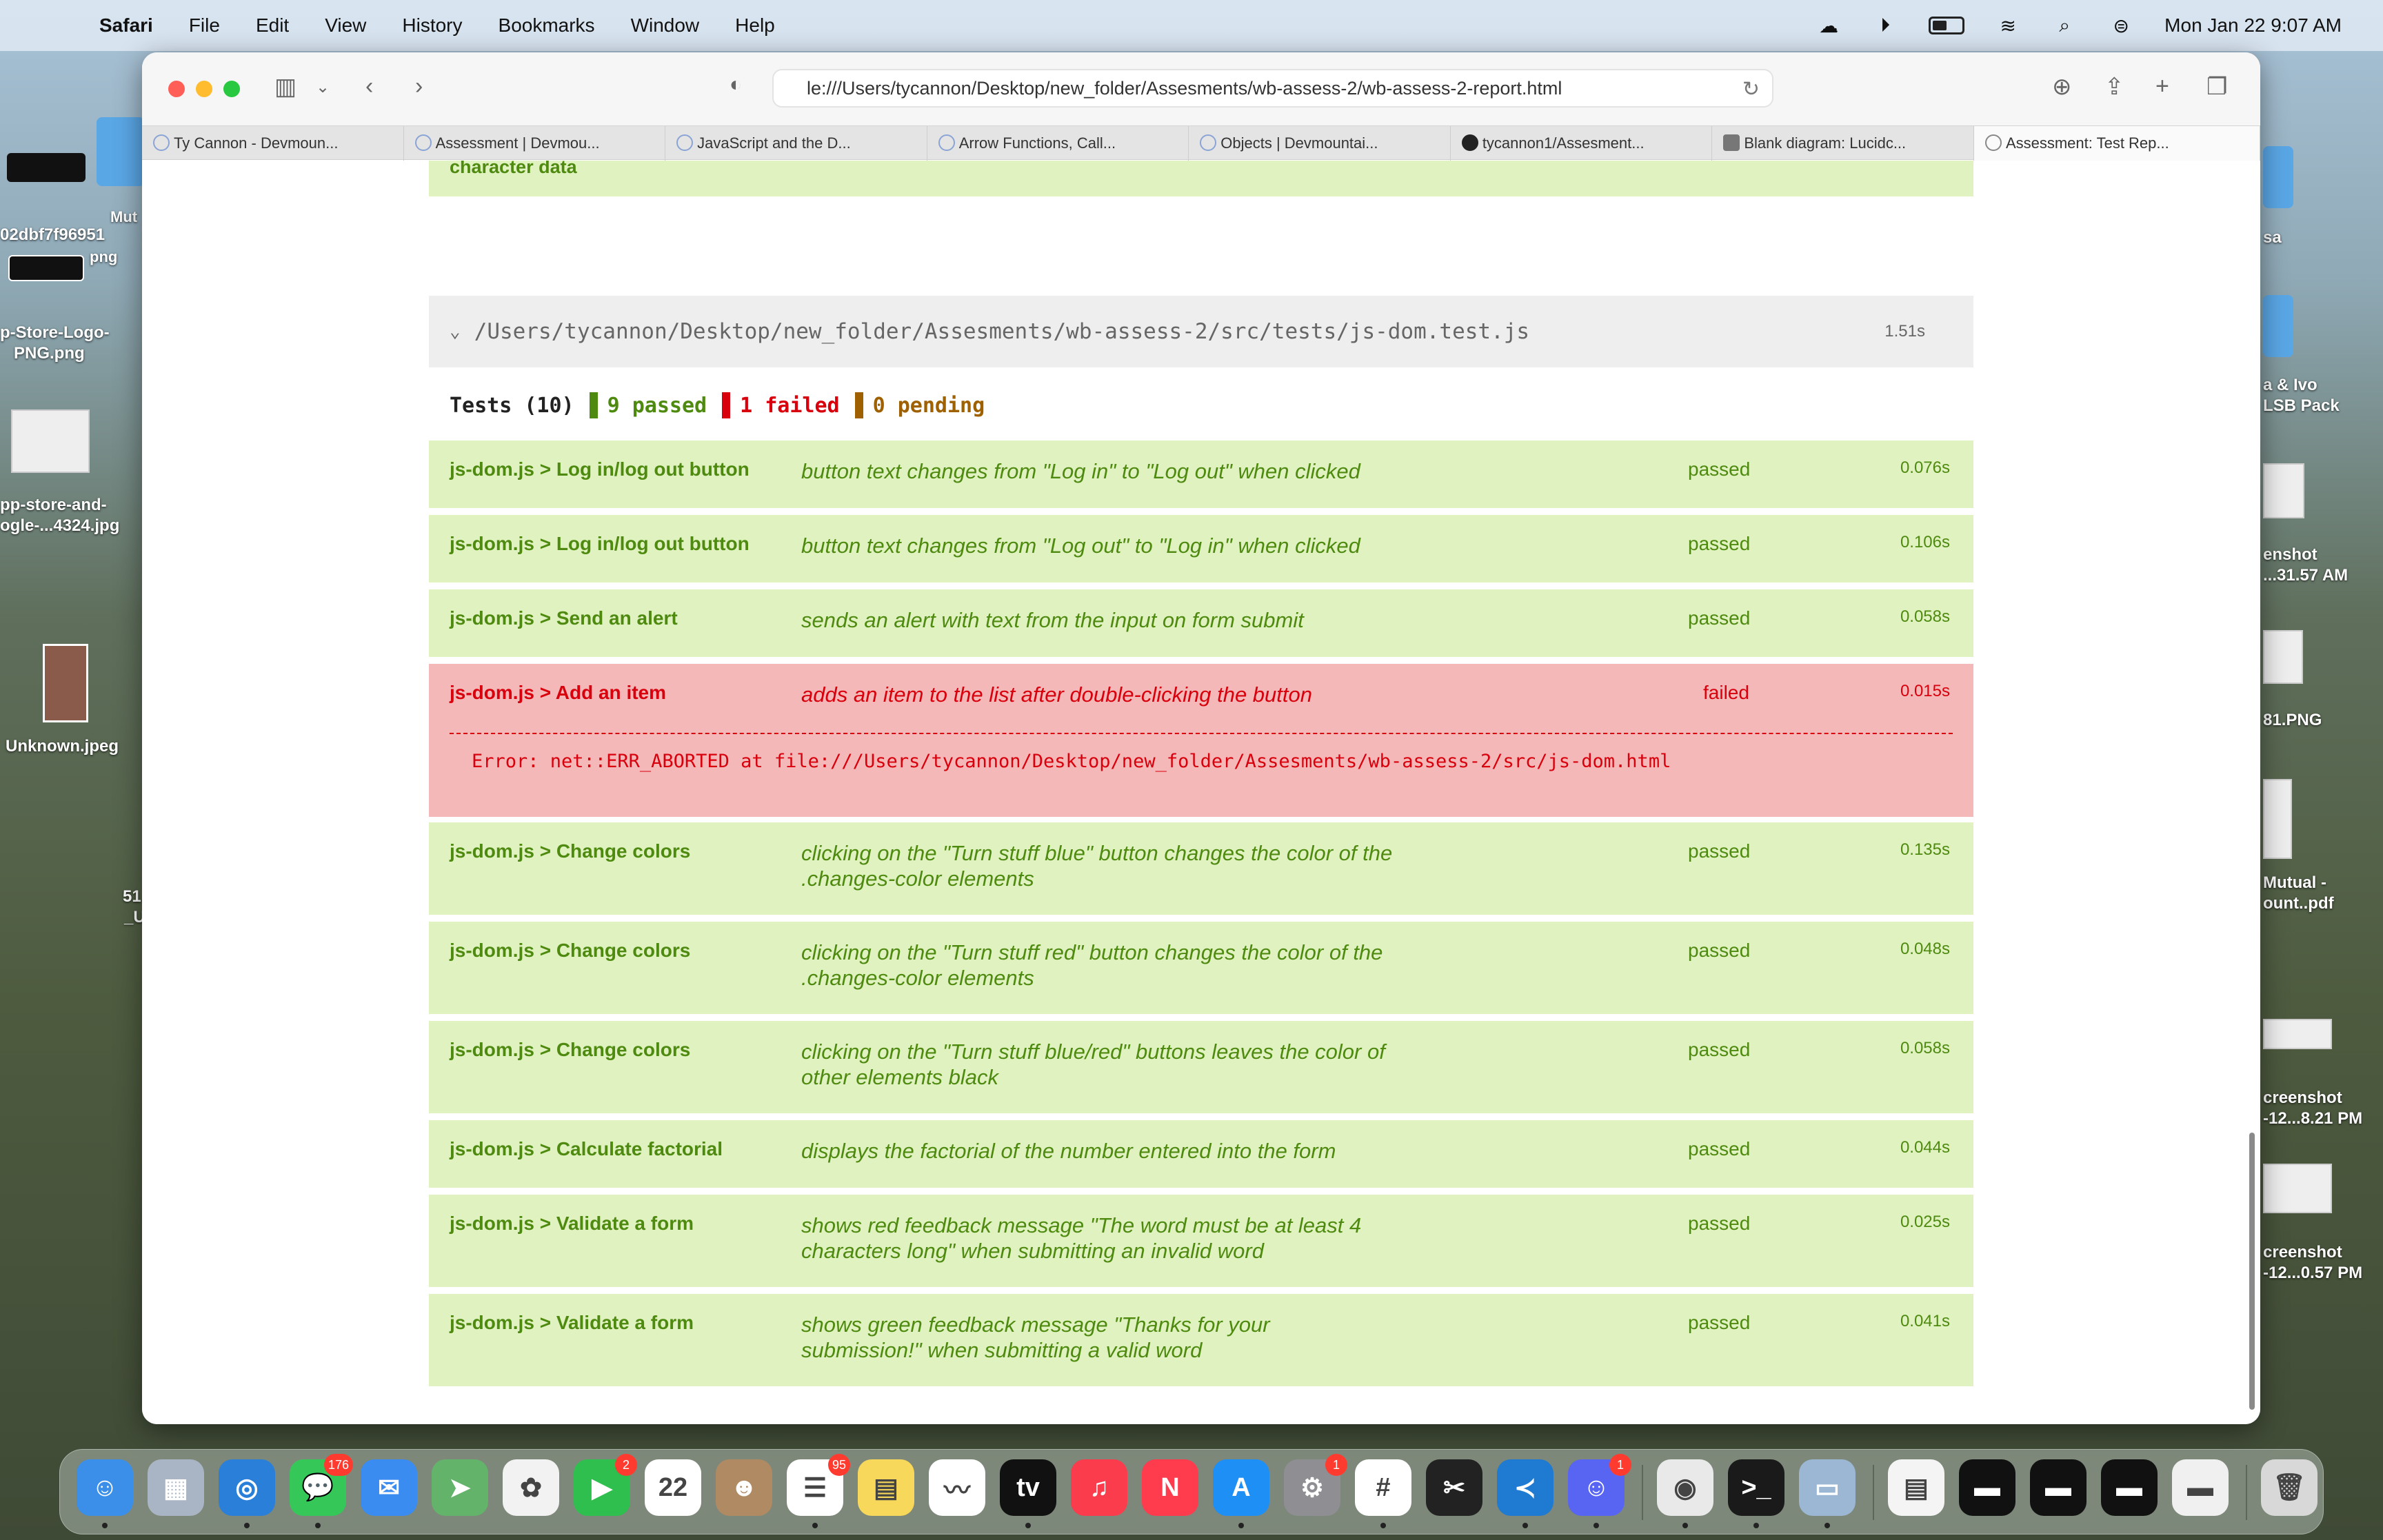 This screenshot has height=1540, width=2383. What do you see at coordinates (1885, 25) in the screenshot?
I see `play-icon: ⏵` at bounding box center [1885, 25].